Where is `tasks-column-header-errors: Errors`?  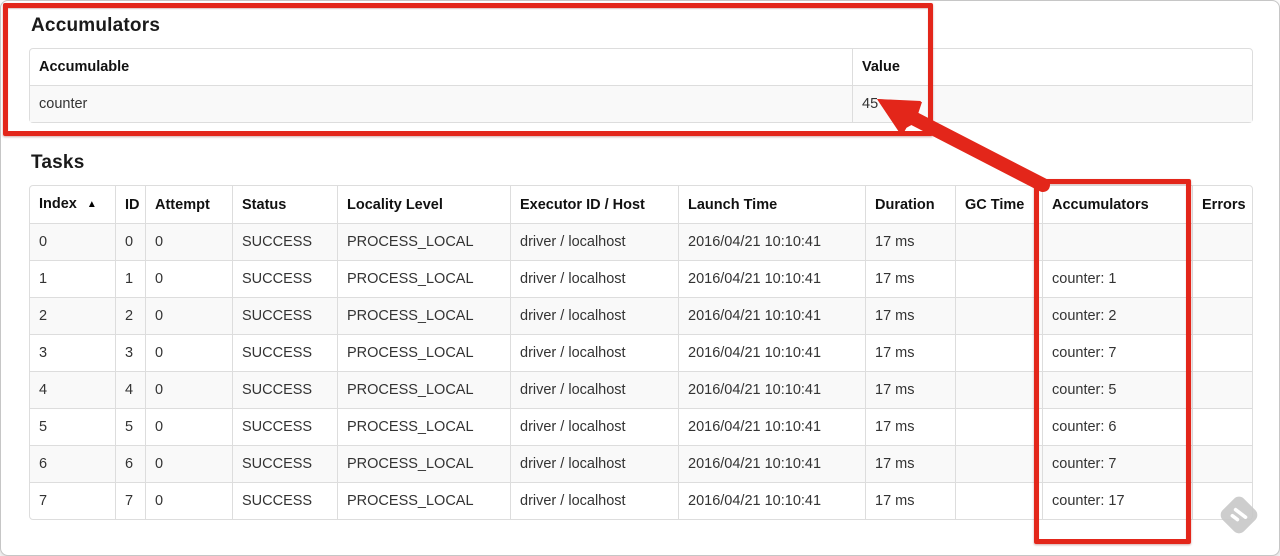
tasks-column-header-errors: Errors is located at coordinates (1222, 204).